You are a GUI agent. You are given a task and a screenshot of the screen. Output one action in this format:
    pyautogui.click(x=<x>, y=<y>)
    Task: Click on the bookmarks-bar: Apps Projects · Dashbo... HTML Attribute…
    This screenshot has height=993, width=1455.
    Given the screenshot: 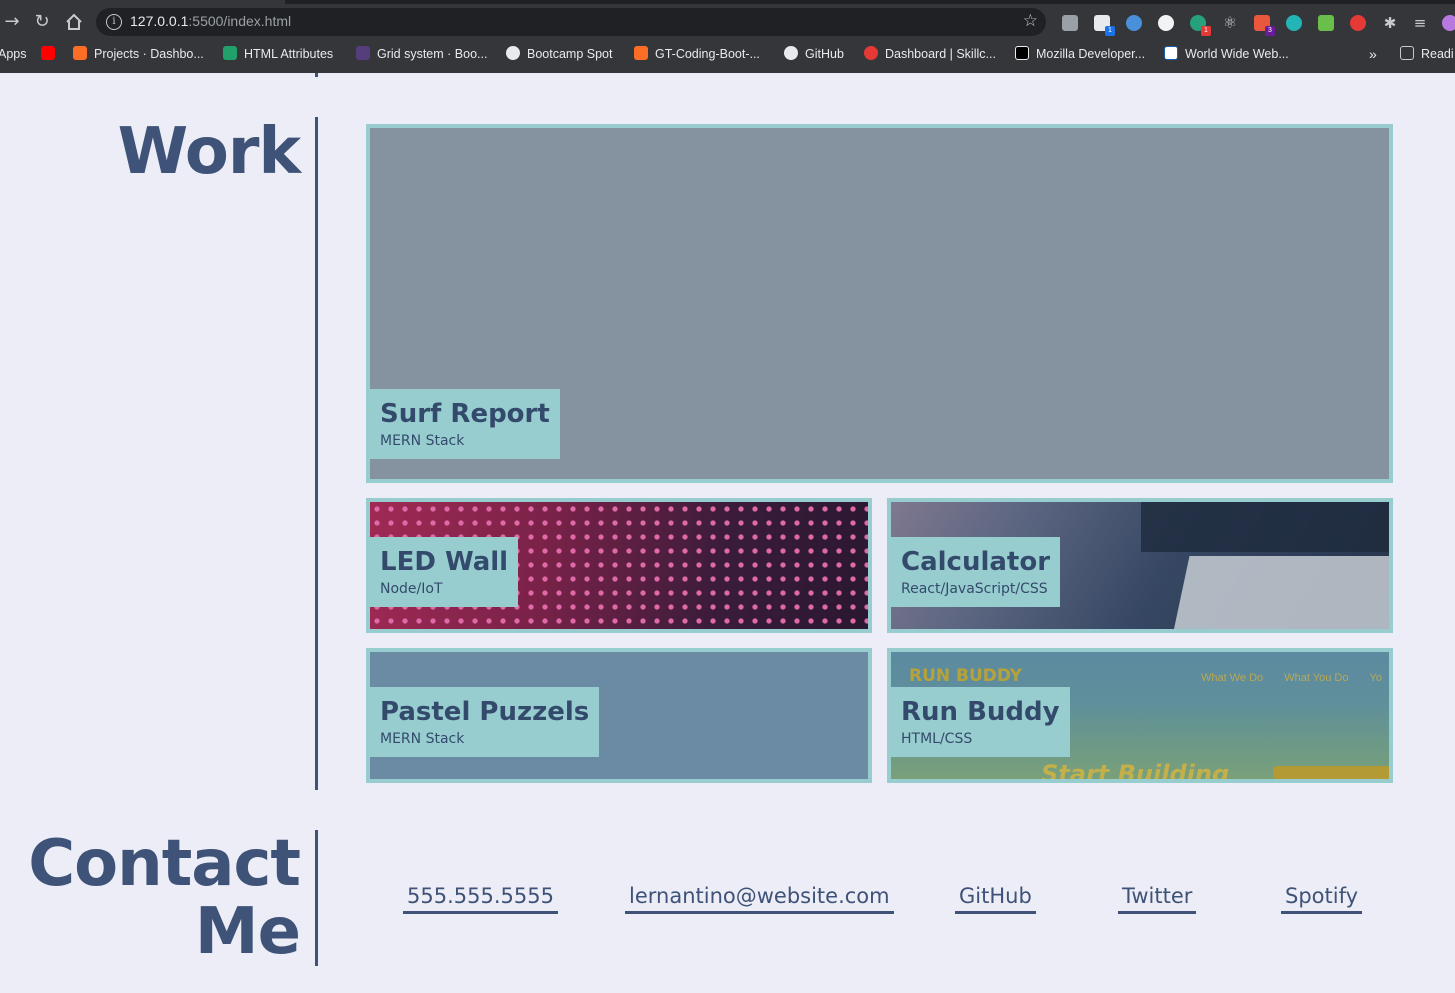 What is the action you would take?
    pyautogui.click(x=727, y=54)
    